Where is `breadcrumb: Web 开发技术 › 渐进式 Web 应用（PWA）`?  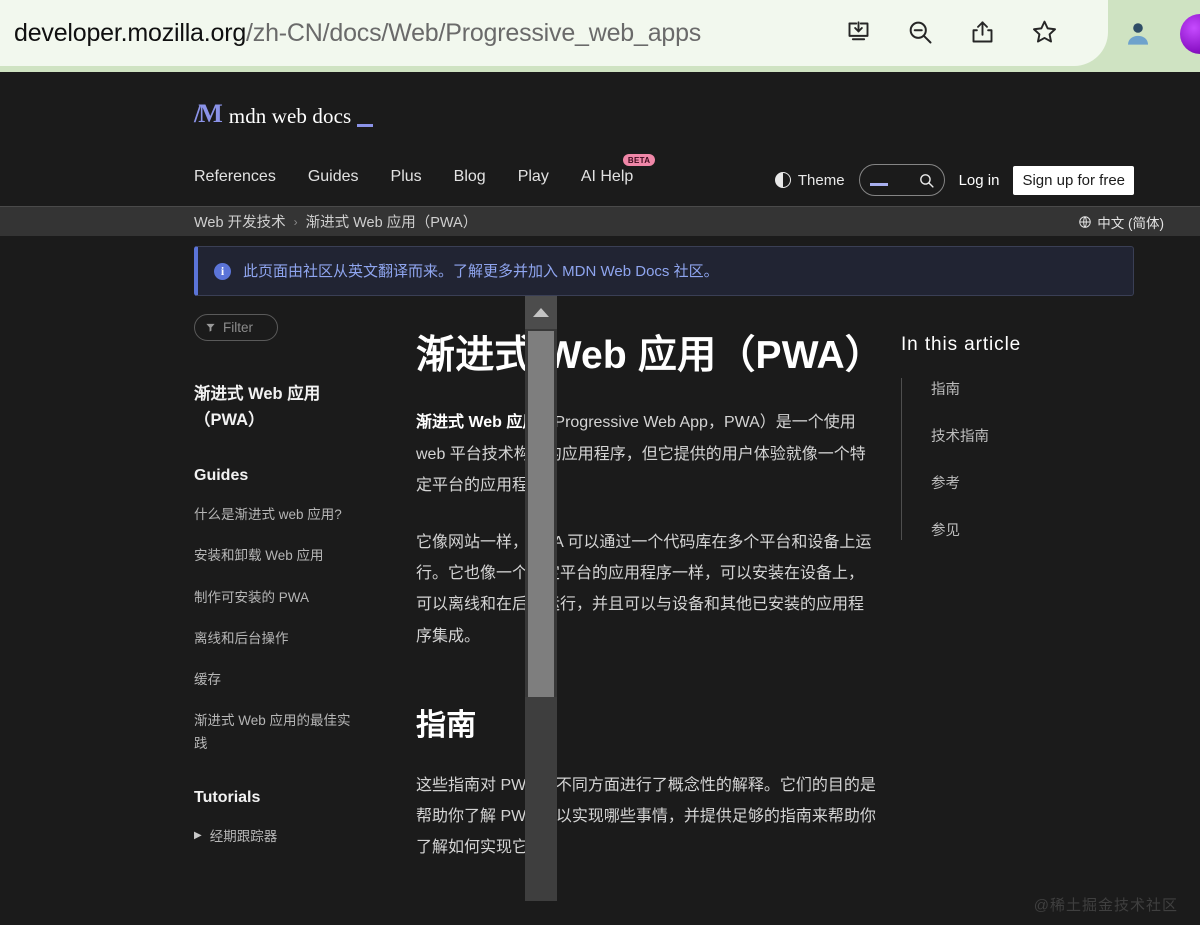
breadcrumb: Web 开发技术 › 渐进式 Web 应用（PWA） is located at coordinates (335, 221).